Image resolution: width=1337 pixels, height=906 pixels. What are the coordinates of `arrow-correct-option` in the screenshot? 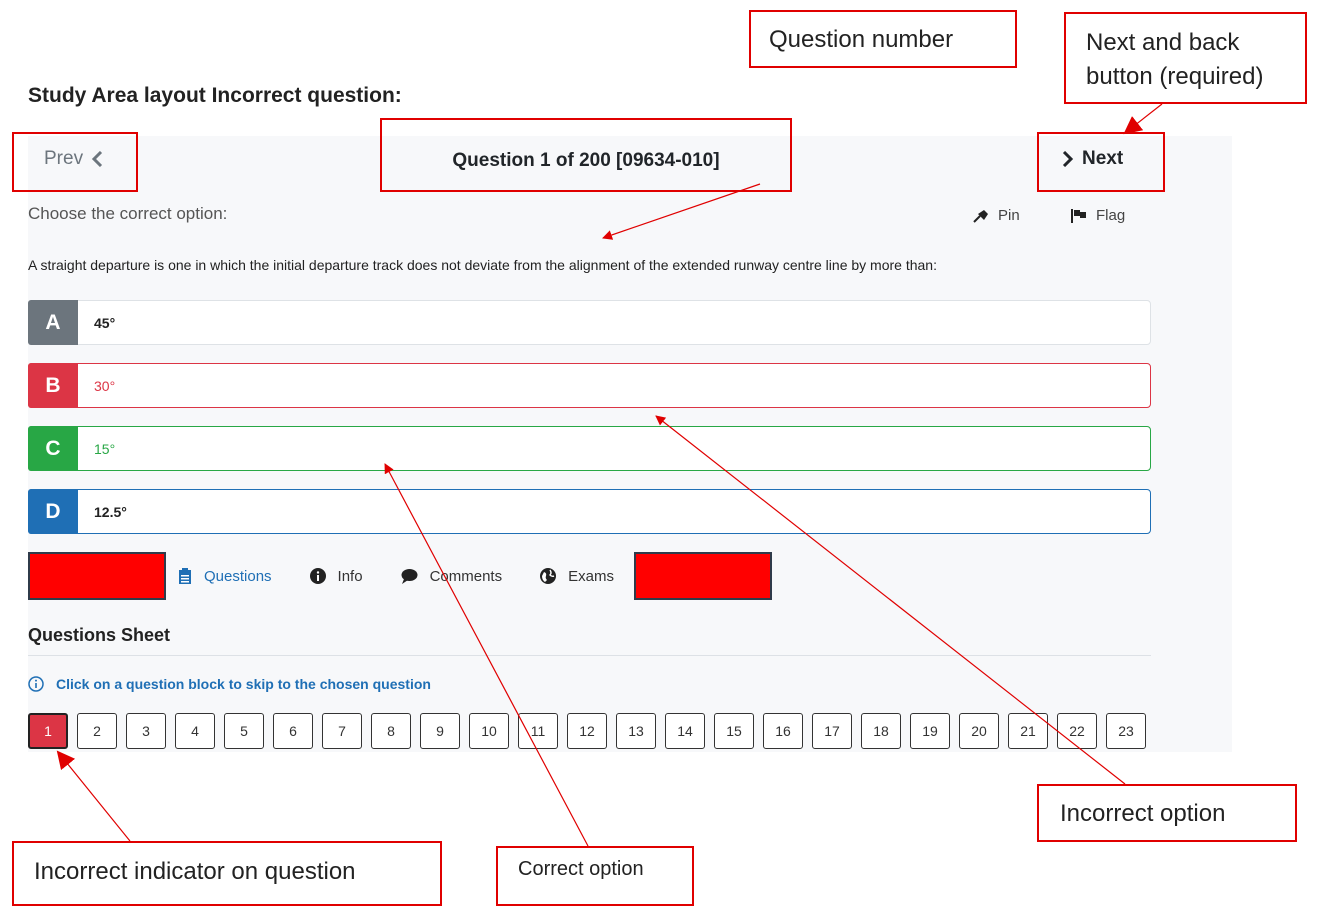 It's located at (486, 655).